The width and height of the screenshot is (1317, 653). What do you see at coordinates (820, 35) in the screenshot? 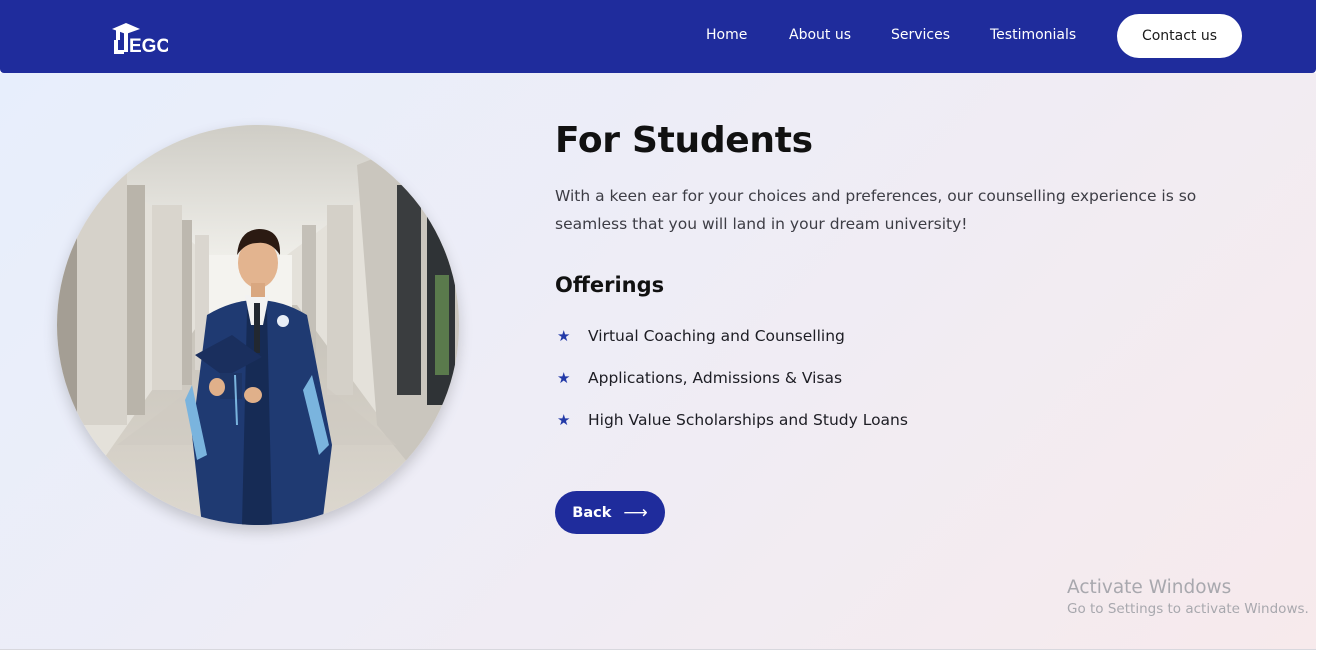
I see `nav-about-us: About us` at bounding box center [820, 35].